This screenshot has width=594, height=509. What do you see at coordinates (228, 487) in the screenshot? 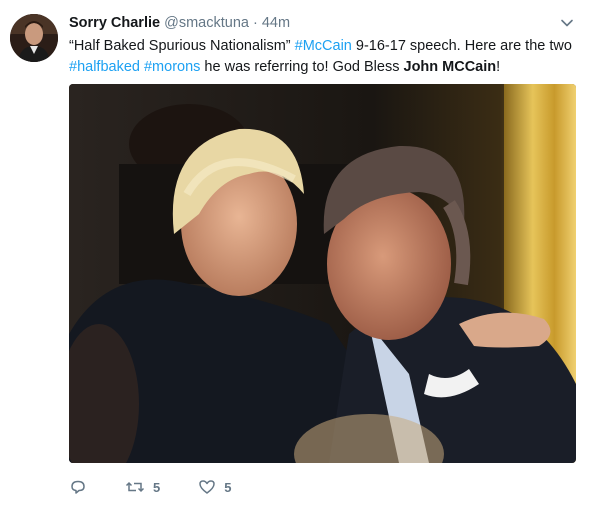
I see `like-count: 5` at bounding box center [228, 487].